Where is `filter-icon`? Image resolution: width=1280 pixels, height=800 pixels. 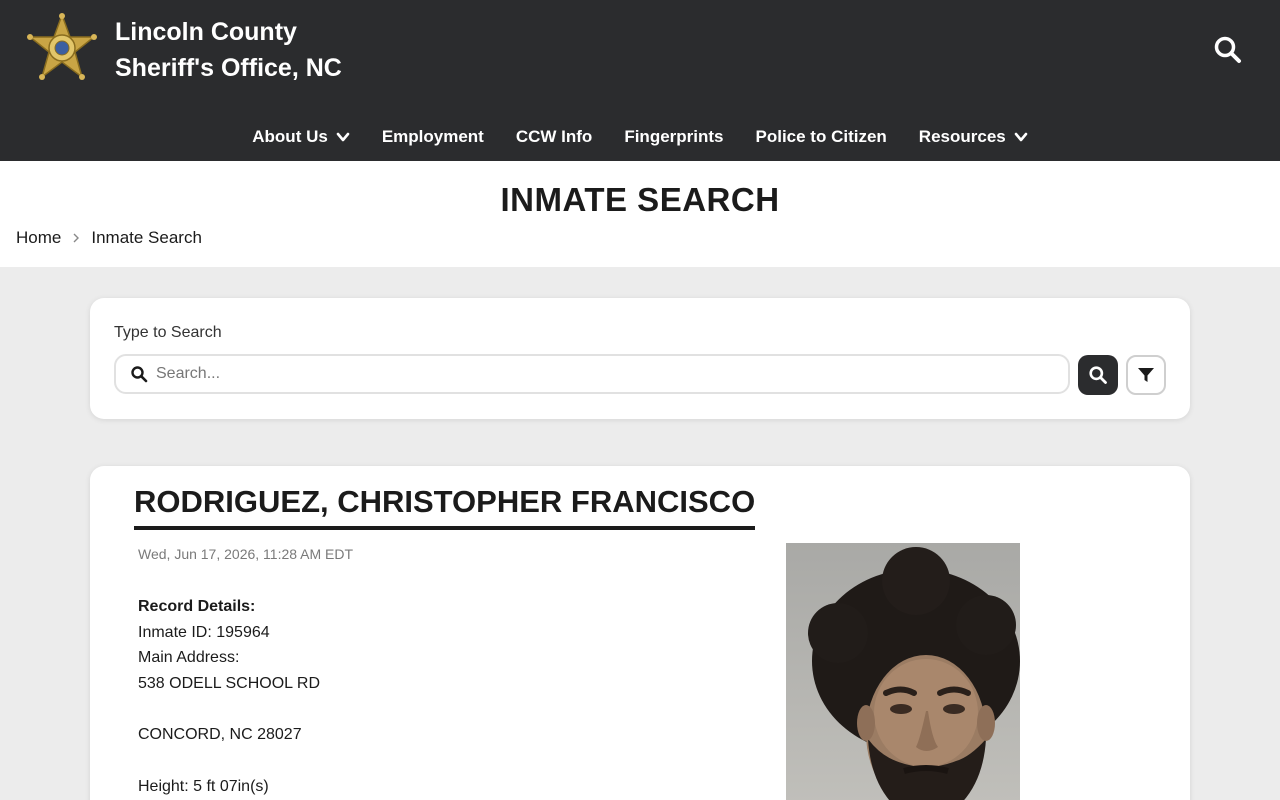 filter-icon is located at coordinates (1146, 375).